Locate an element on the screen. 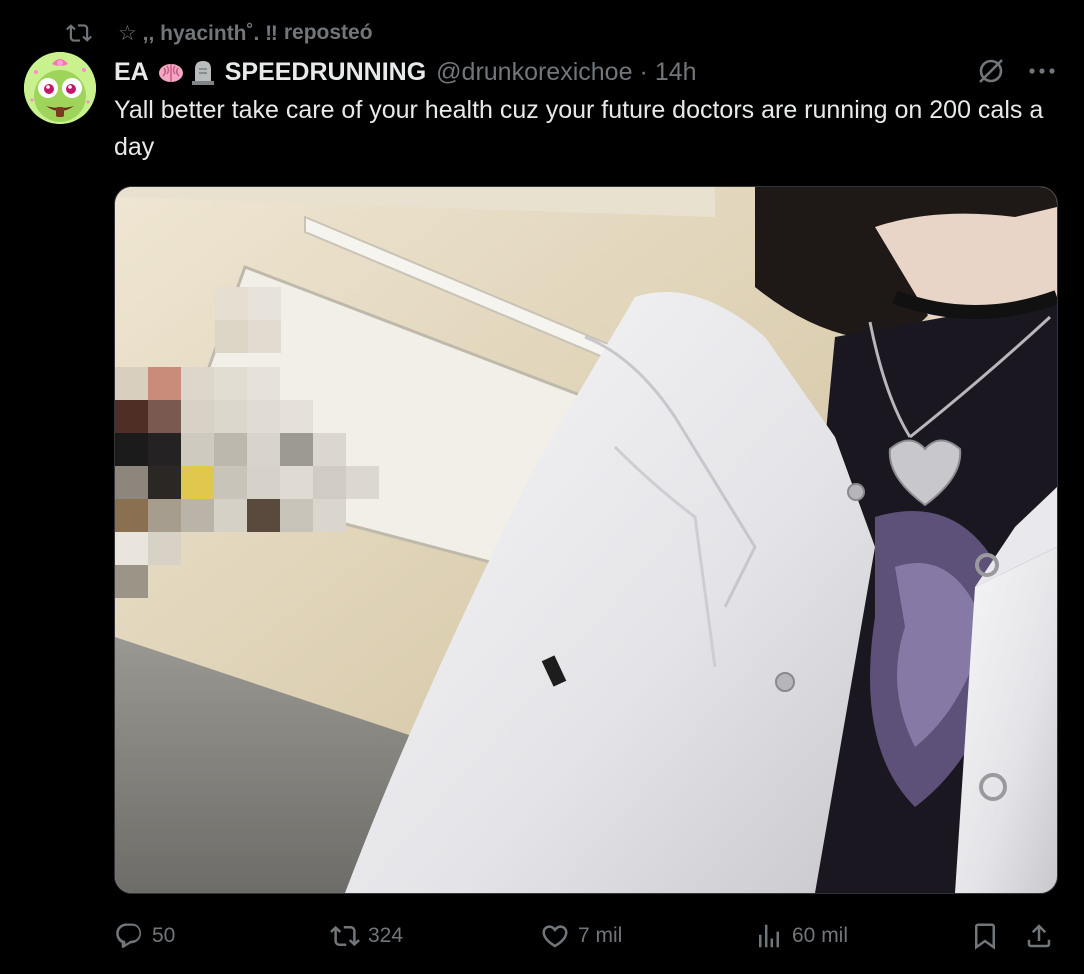  reply-button: 50 is located at coordinates (144, 936).